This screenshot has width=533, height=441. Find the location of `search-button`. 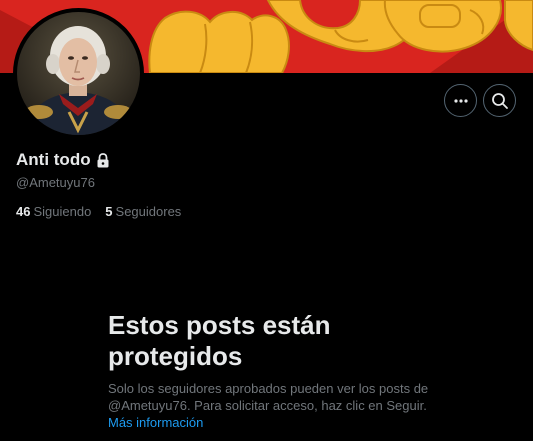

search-button is located at coordinates (499, 100).